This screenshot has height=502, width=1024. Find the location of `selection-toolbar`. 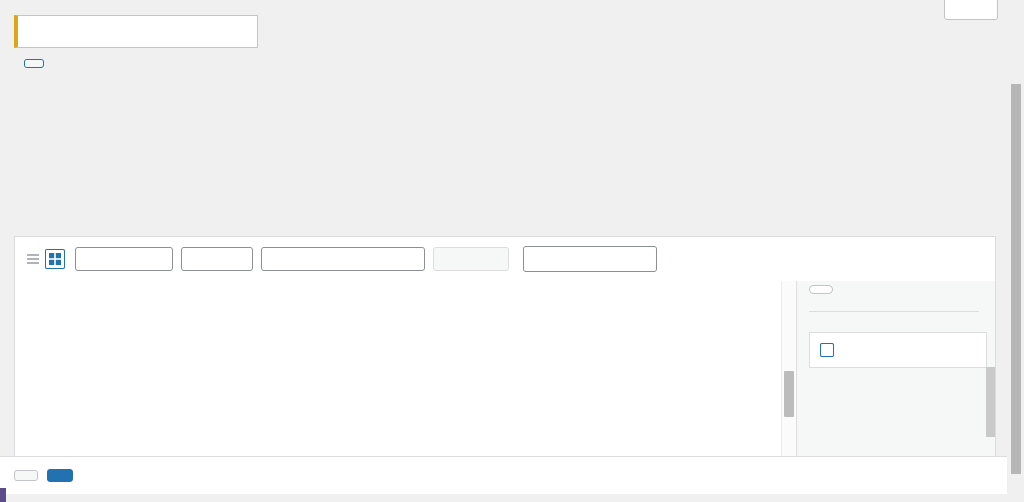

selection-toolbar is located at coordinates (503, 475).